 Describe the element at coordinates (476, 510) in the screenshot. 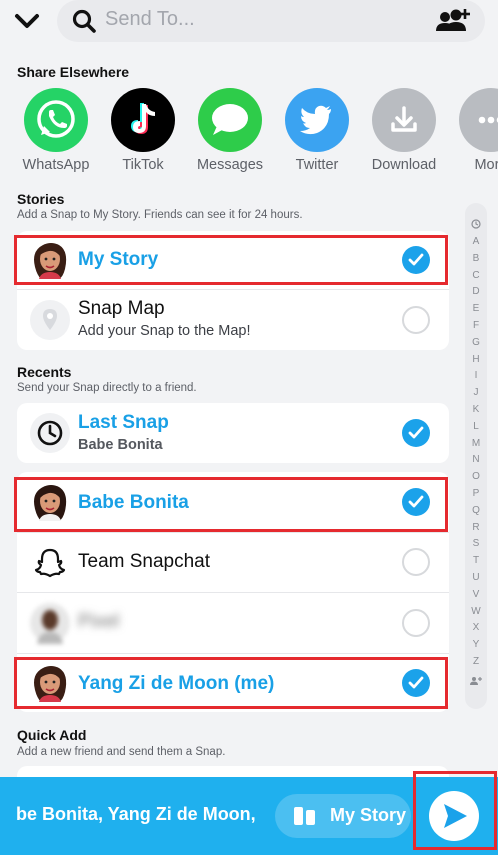

I see `alphabet-letter: Q` at that location.